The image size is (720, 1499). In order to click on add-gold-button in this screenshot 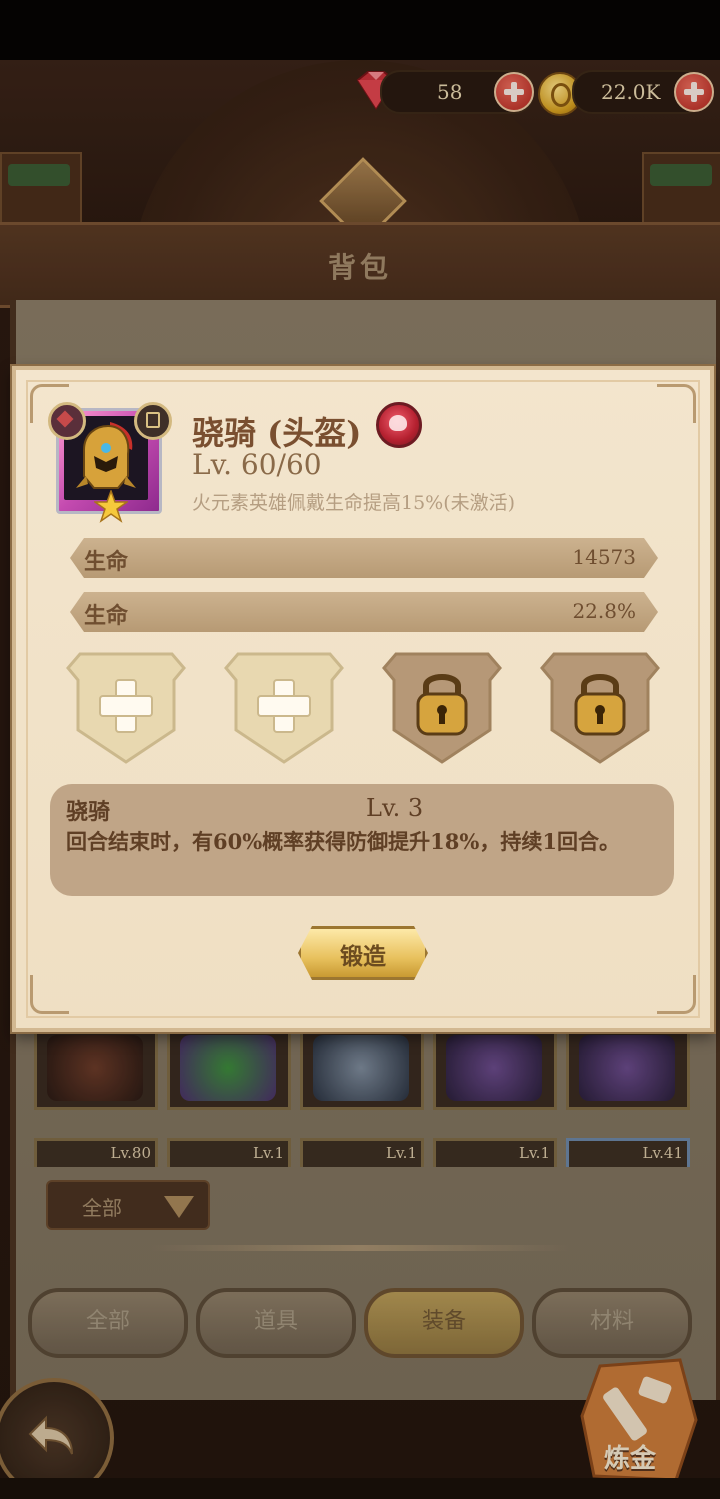, I will do `click(694, 92)`.